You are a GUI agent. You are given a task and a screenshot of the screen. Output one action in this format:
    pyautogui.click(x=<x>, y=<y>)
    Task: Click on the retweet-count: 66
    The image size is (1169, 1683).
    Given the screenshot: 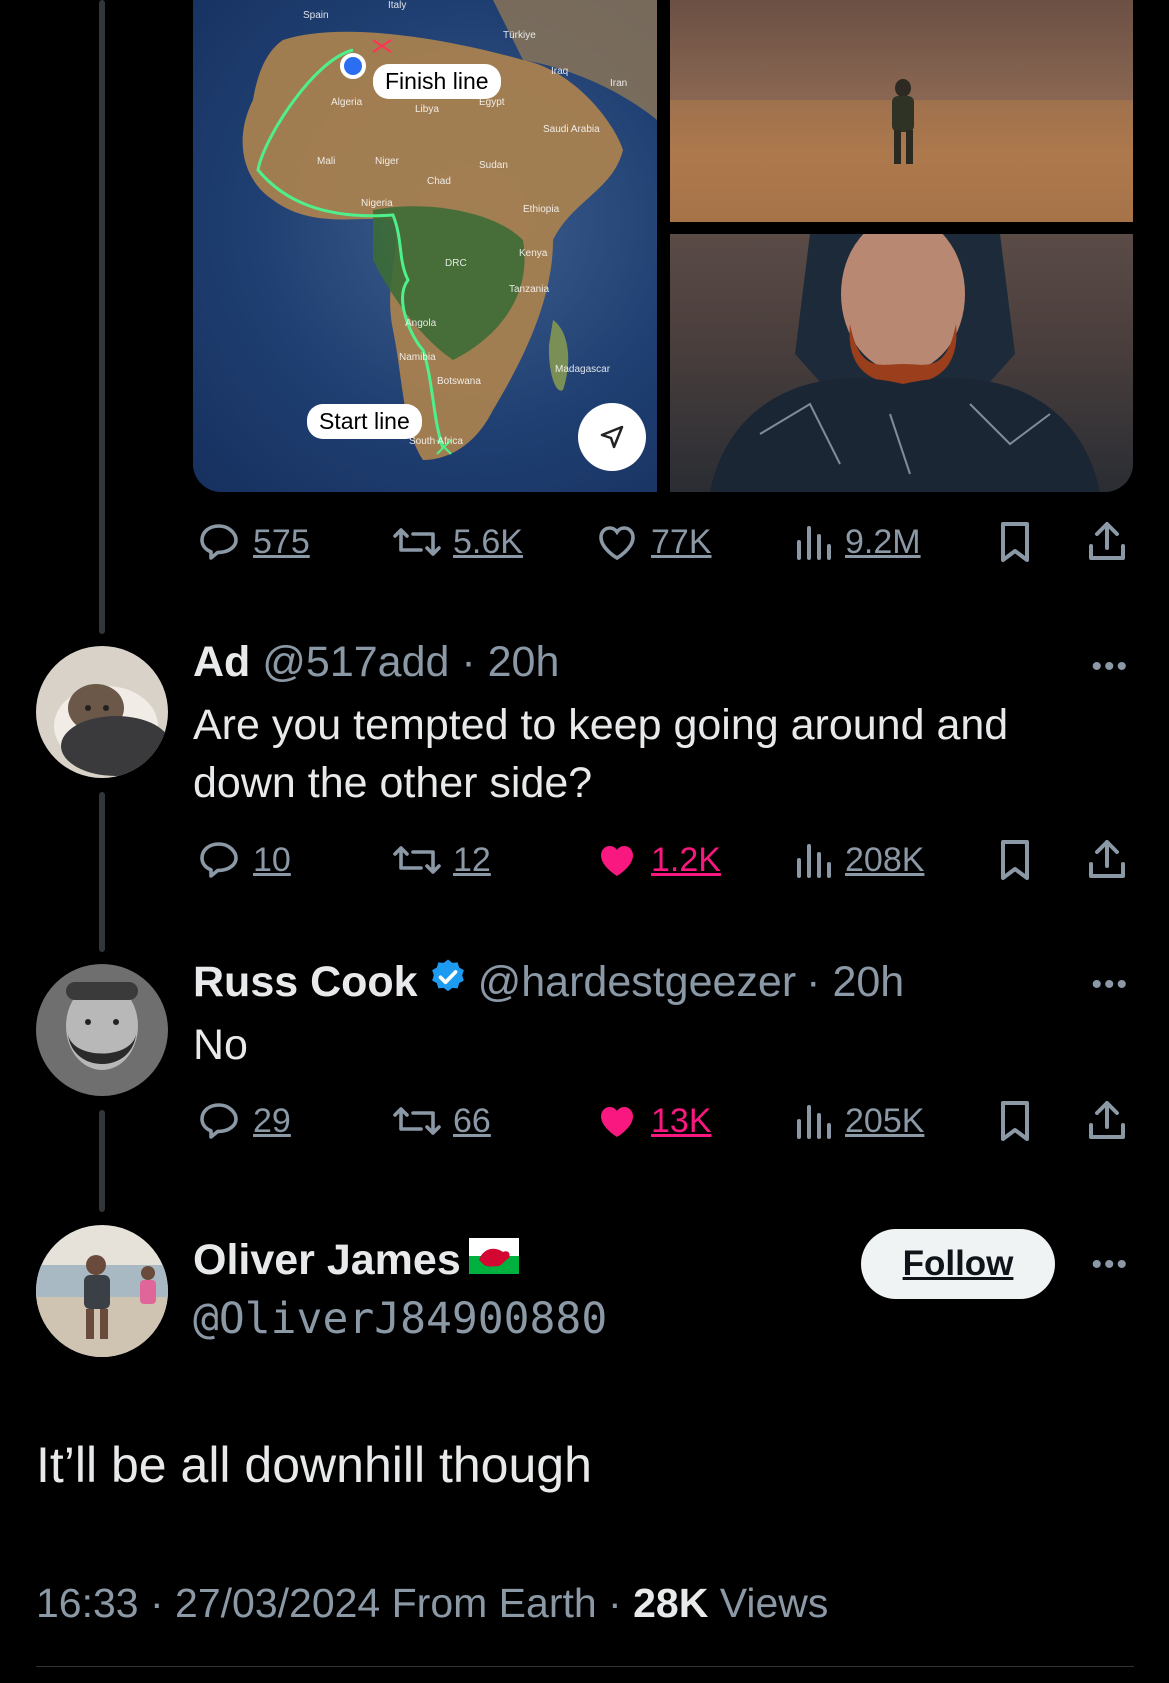 What is the action you would take?
    pyautogui.click(x=472, y=1120)
    